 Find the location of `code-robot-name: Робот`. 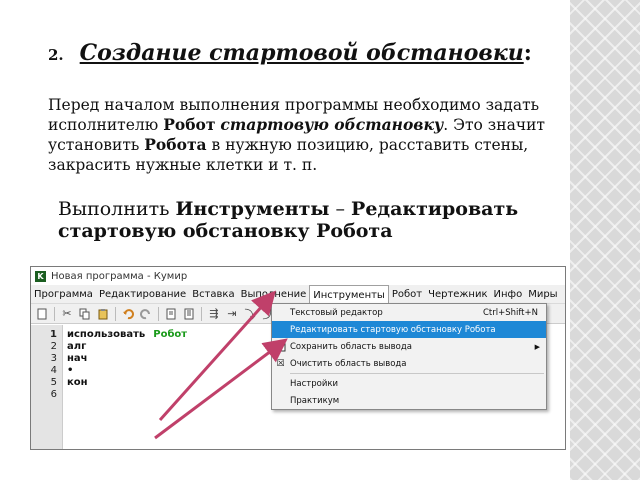

code-robot-name: Робот is located at coordinates (170, 334).